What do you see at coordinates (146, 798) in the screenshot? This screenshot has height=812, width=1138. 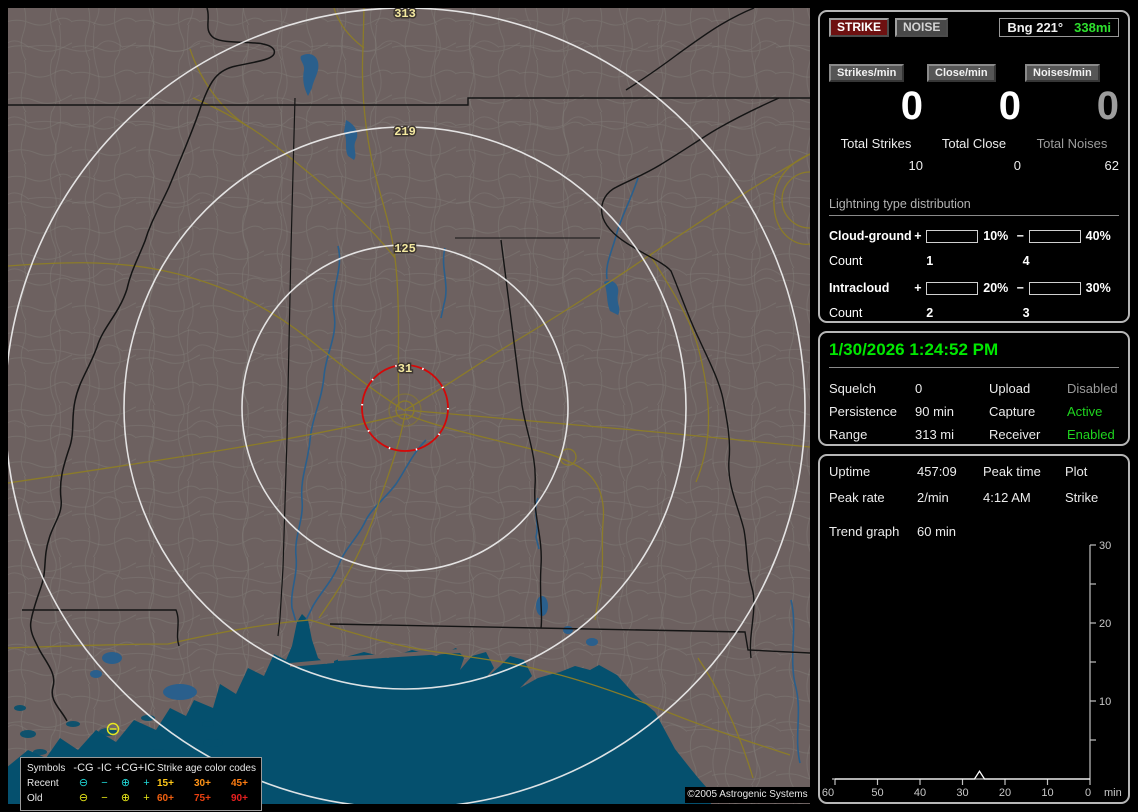 I see `old-pos-ic-icon: +` at bounding box center [146, 798].